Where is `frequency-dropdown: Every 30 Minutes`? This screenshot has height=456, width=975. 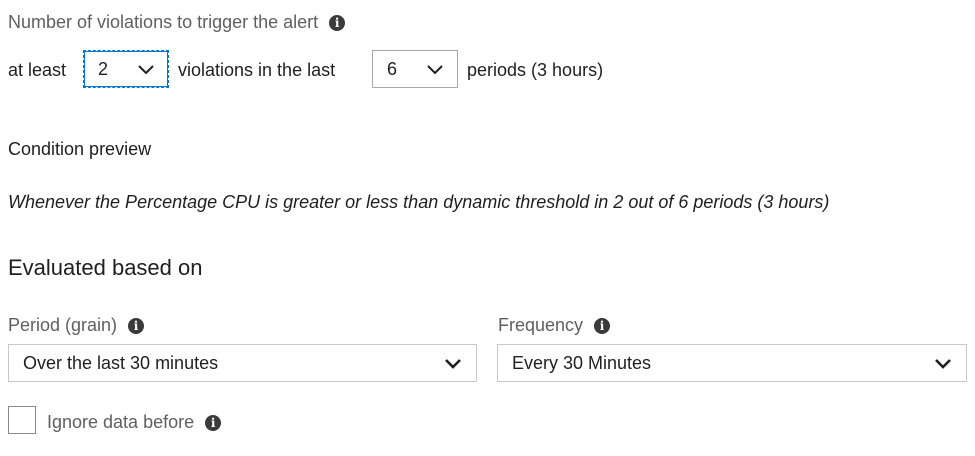
frequency-dropdown: Every 30 Minutes is located at coordinates (732, 363).